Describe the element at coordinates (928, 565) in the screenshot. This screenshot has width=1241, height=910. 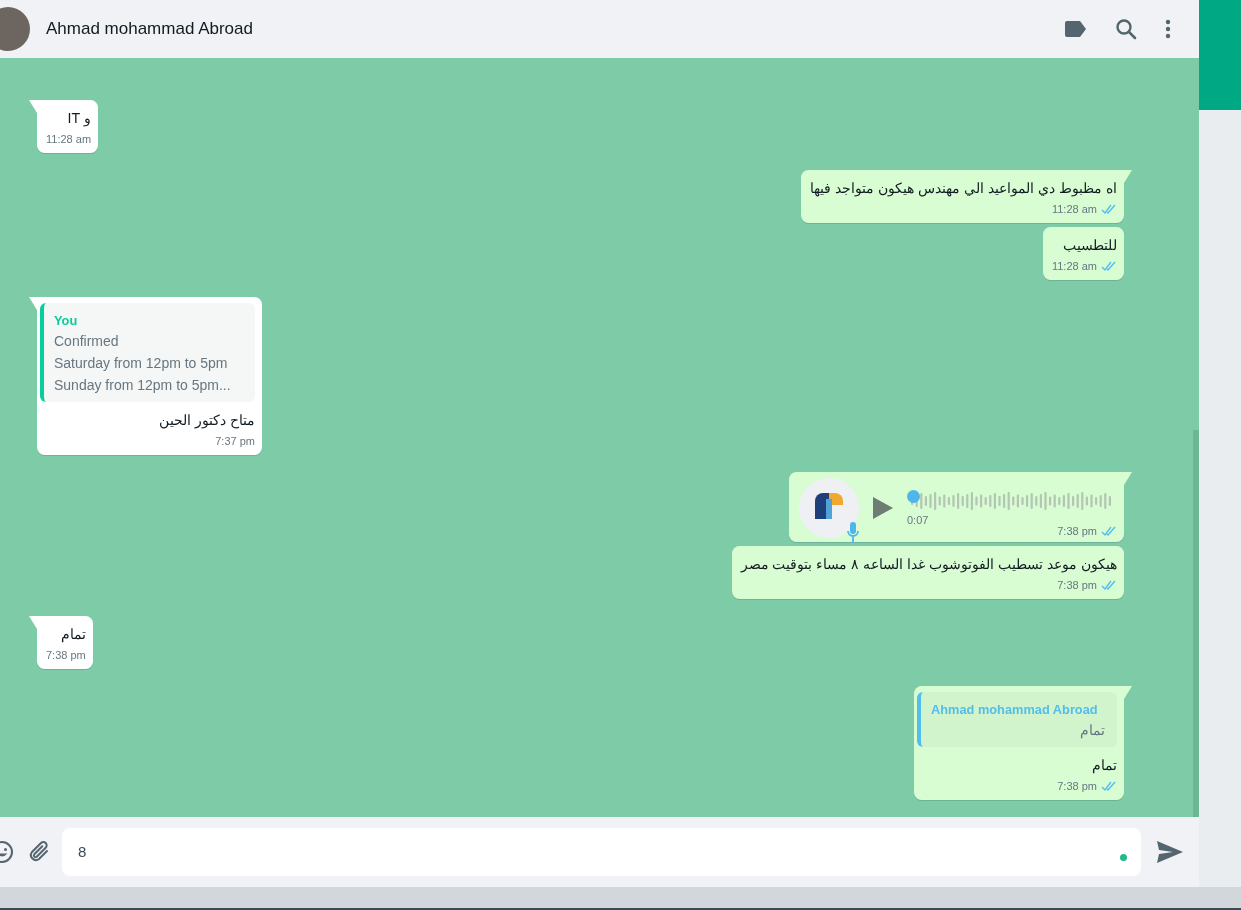
I see `message-text: هيكون موعد تسطيب الفوتوشوب غدا الساعه ٨ مساء بتوقيت مصر` at that location.